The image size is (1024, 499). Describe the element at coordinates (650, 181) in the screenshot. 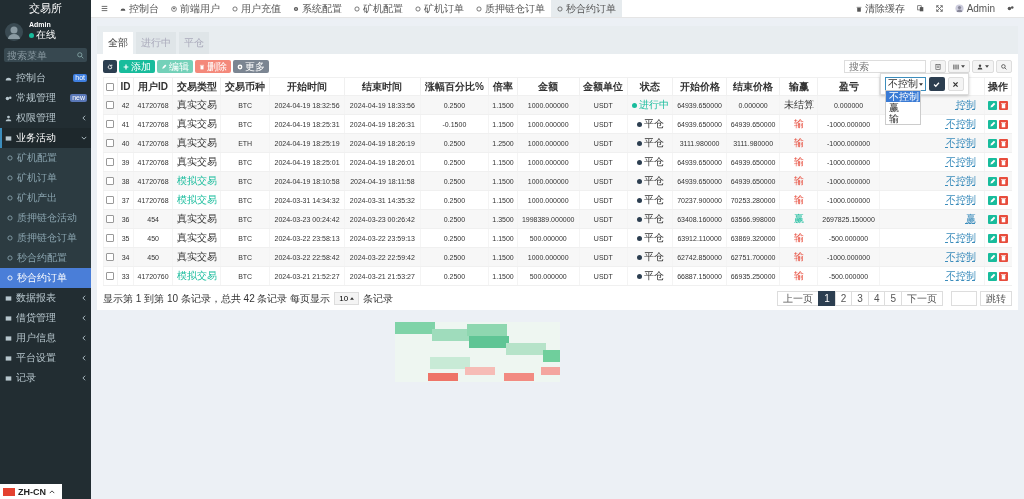

I see `status-label: 平仓` at that location.